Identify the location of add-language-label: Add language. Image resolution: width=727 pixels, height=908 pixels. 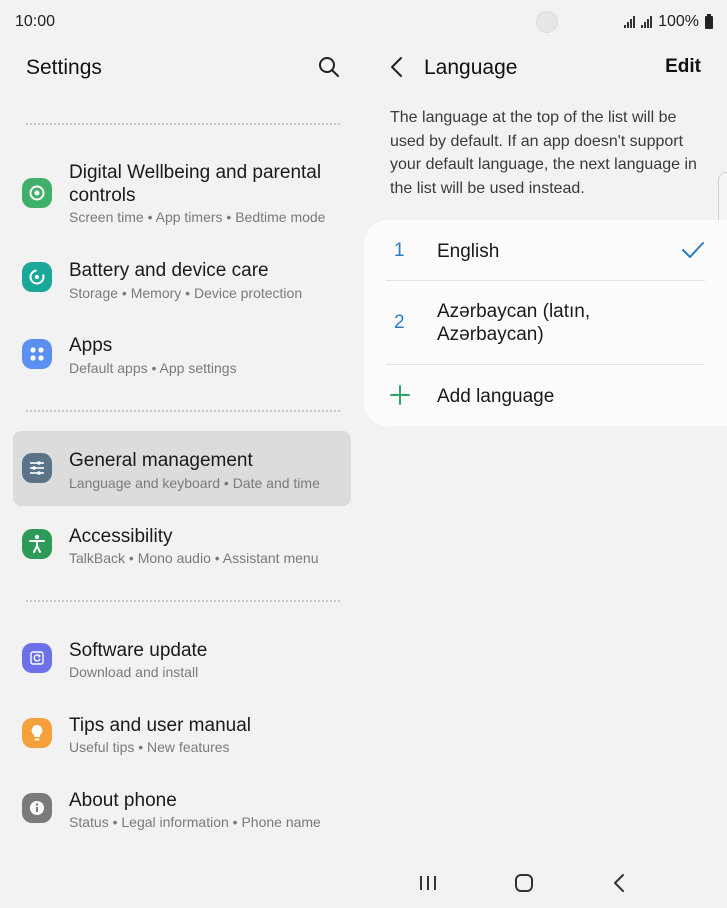
(496, 396).